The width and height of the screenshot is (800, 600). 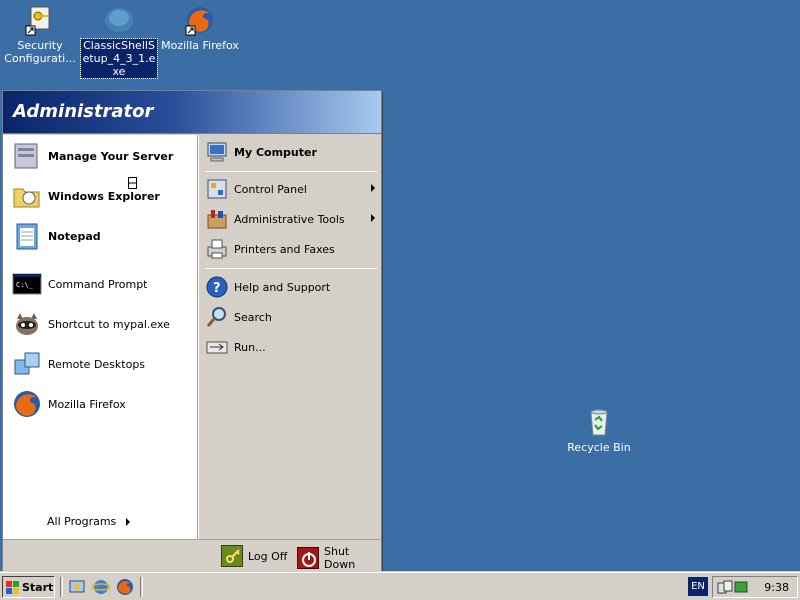 What do you see at coordinates (232, 556) in the screenshot?
I see `key-icon` at bounding box center [232, 556].